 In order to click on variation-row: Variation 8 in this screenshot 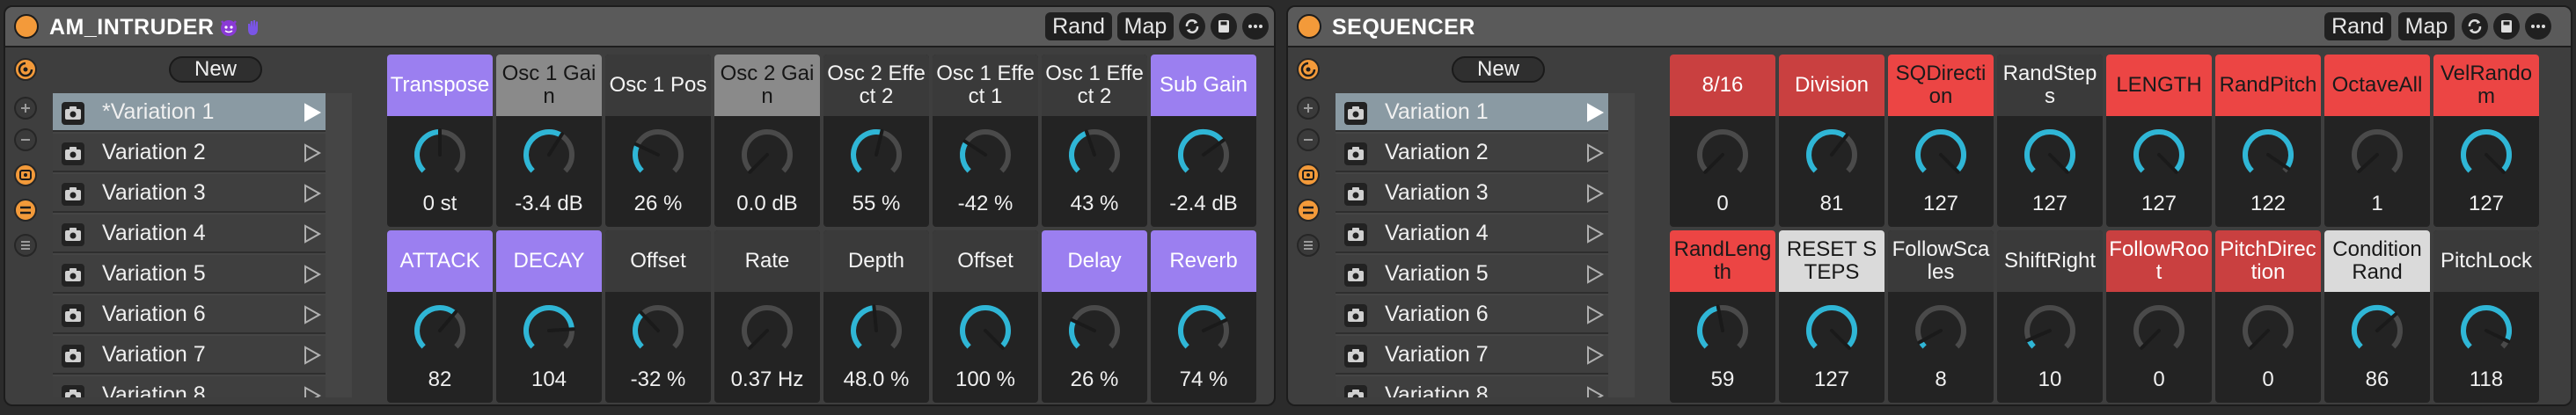, I will do `click(189, 386)`.